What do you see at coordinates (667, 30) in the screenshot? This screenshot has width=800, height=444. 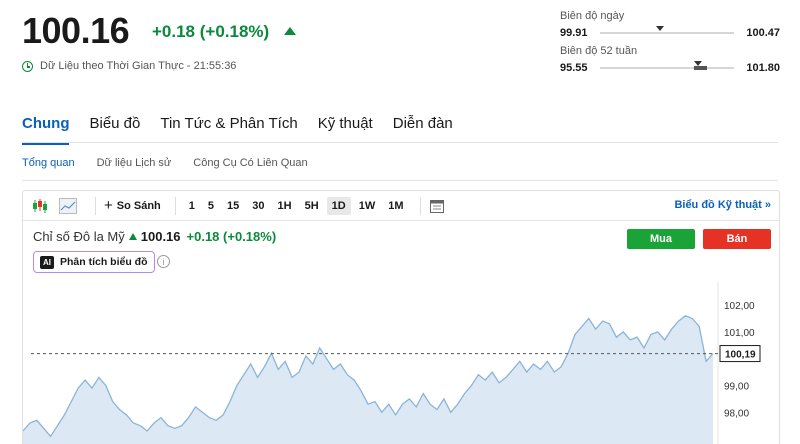 I see `day-range-bar` at bounding box center [667, 30].